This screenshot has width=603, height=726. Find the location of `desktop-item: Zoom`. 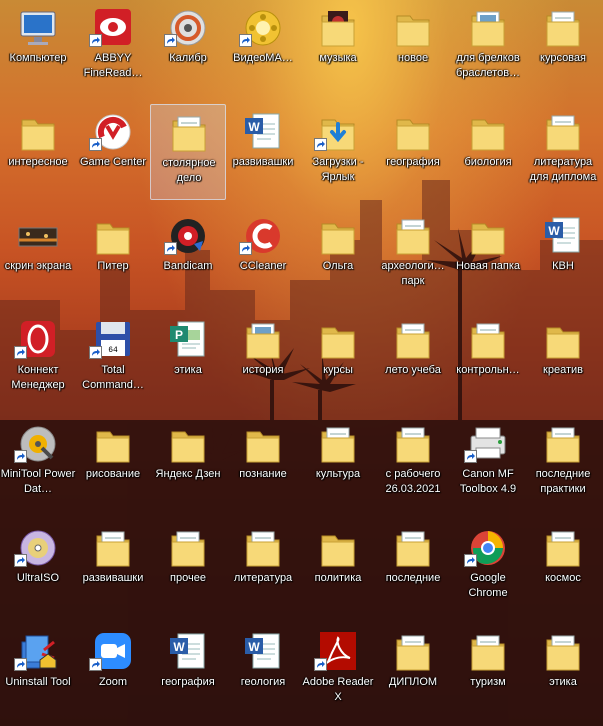

desktop-item: Zoom is located at coordinates (113, 672).